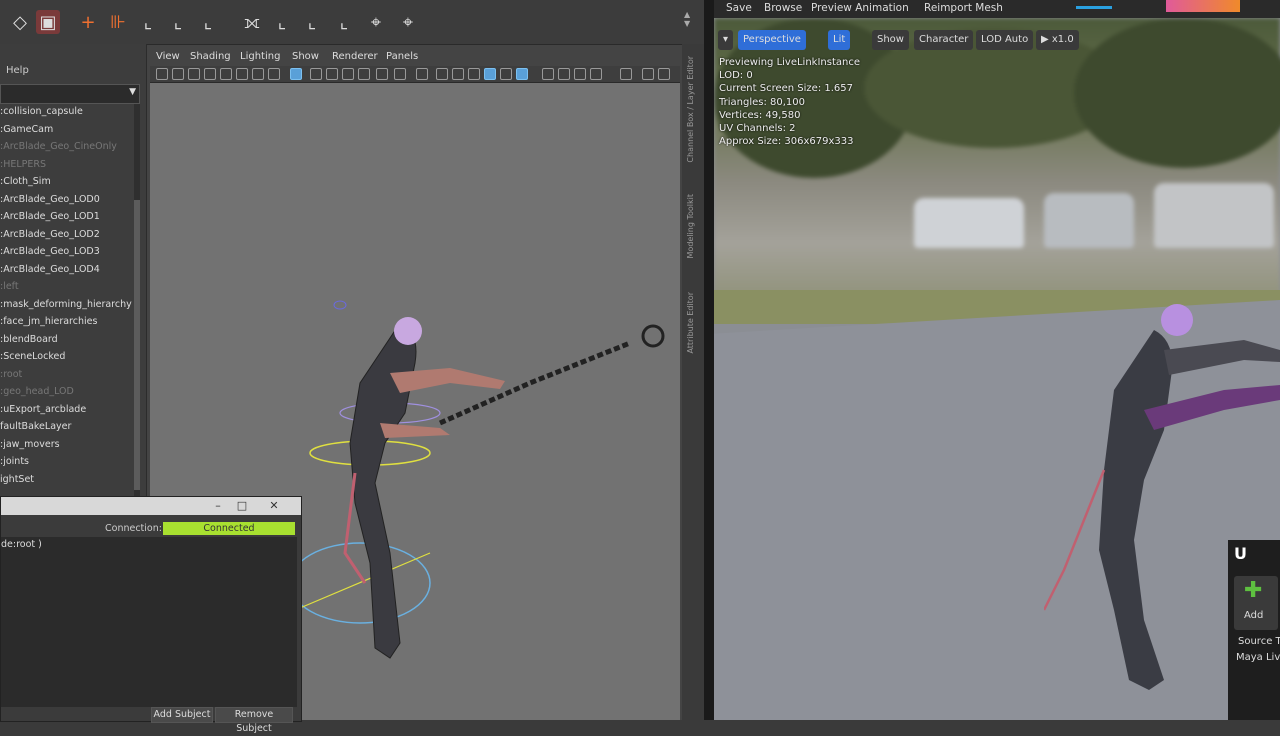  What do you see at coordinates (860, 8) in the screenshot?
I see `preview-animation-button: Preview Animation` at bounding box center [860, 8].